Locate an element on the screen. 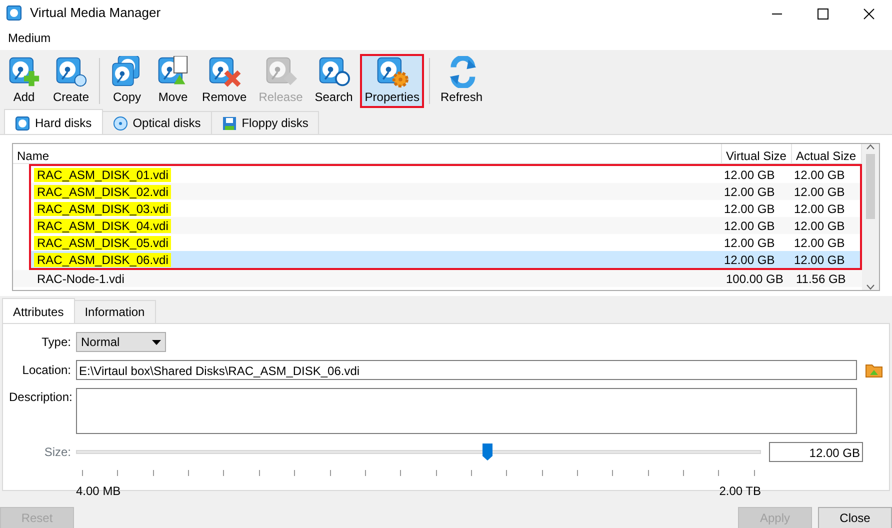  maximize-icon is located at coordinates (823, 14).